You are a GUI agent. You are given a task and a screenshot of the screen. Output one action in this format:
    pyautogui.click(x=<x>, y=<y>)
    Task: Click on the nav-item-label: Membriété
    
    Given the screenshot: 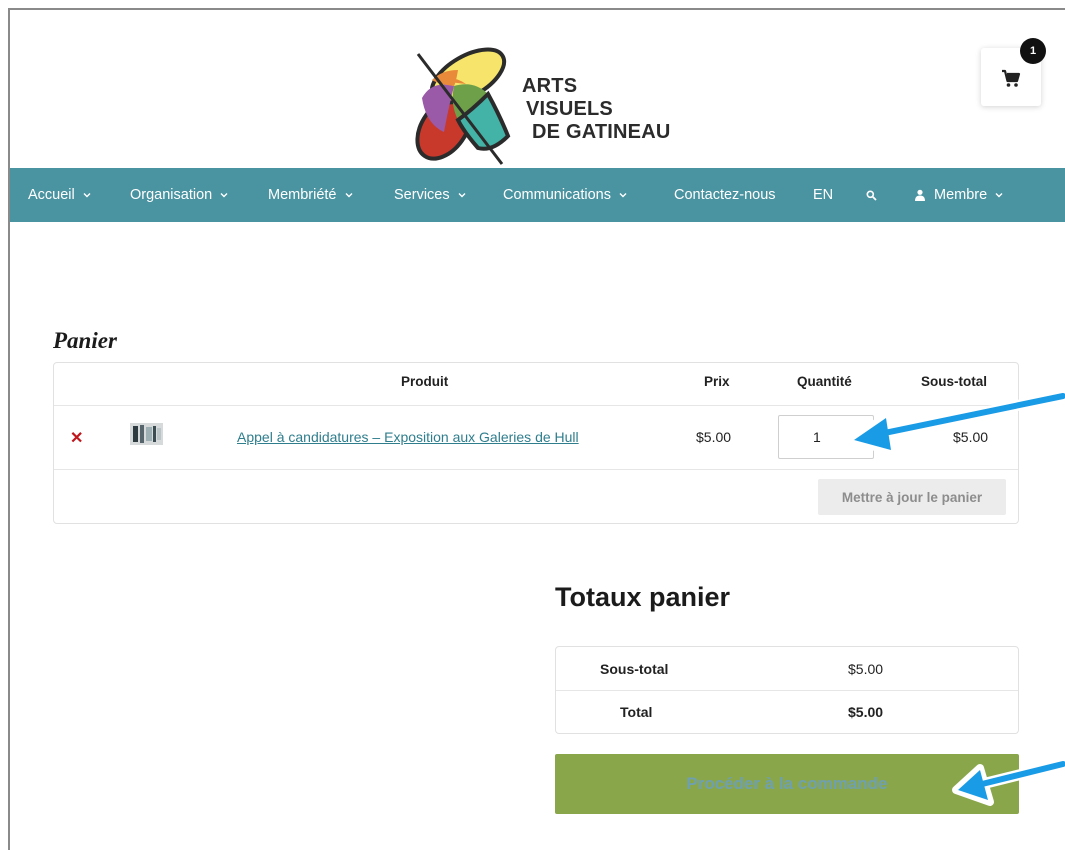 What is the action you would take?
    pyautogui.click(x=302, y=195)
    